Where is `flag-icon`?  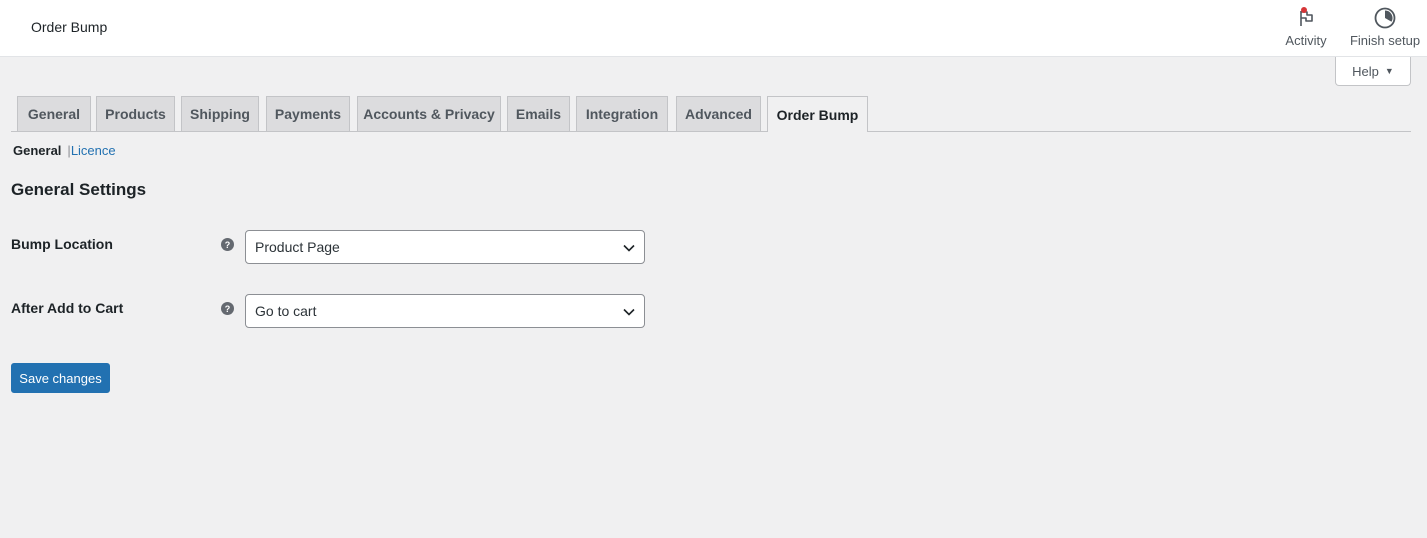 flag-icon is located at coordinates (1306, 16).